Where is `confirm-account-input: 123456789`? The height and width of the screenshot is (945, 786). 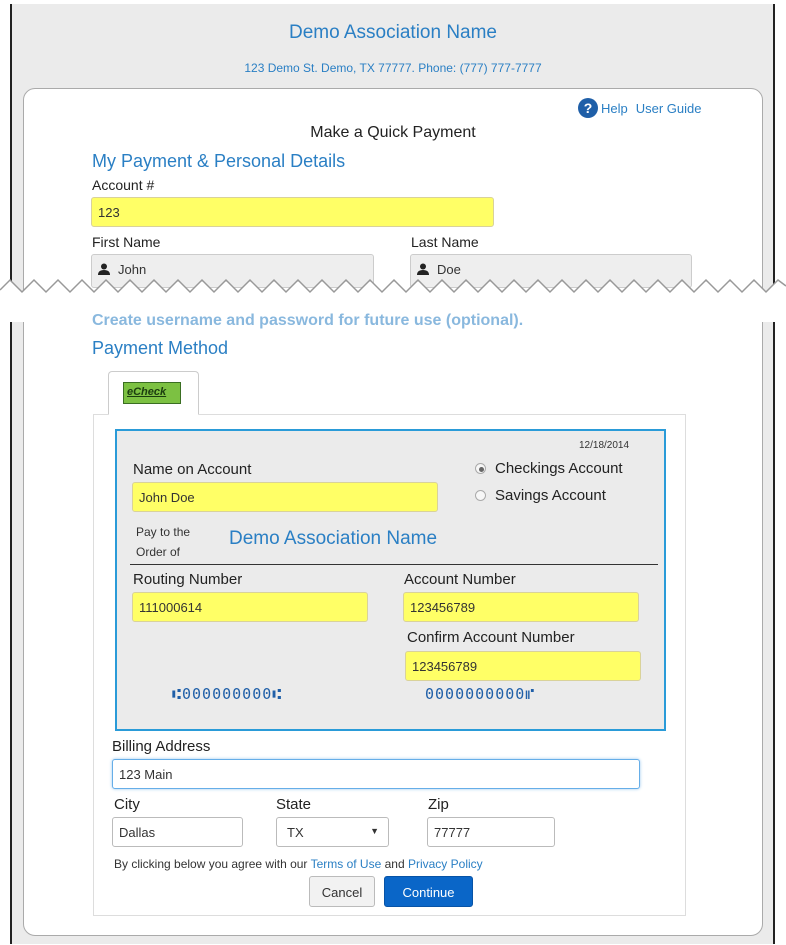 confirm-account-input: 123456789 is located at coordinates (523, 666).